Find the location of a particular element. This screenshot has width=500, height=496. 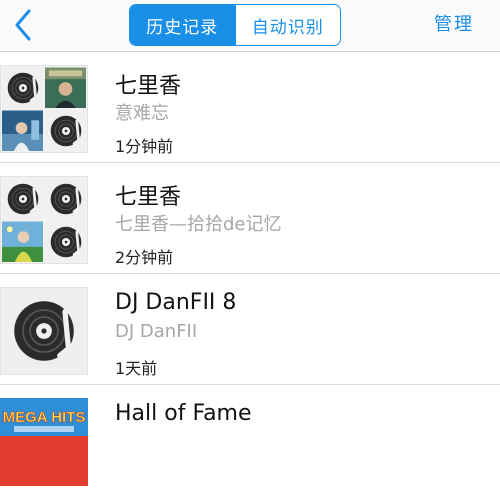

segmented-control: 历史记录 自动识别 is located at coordinates (235, 25).